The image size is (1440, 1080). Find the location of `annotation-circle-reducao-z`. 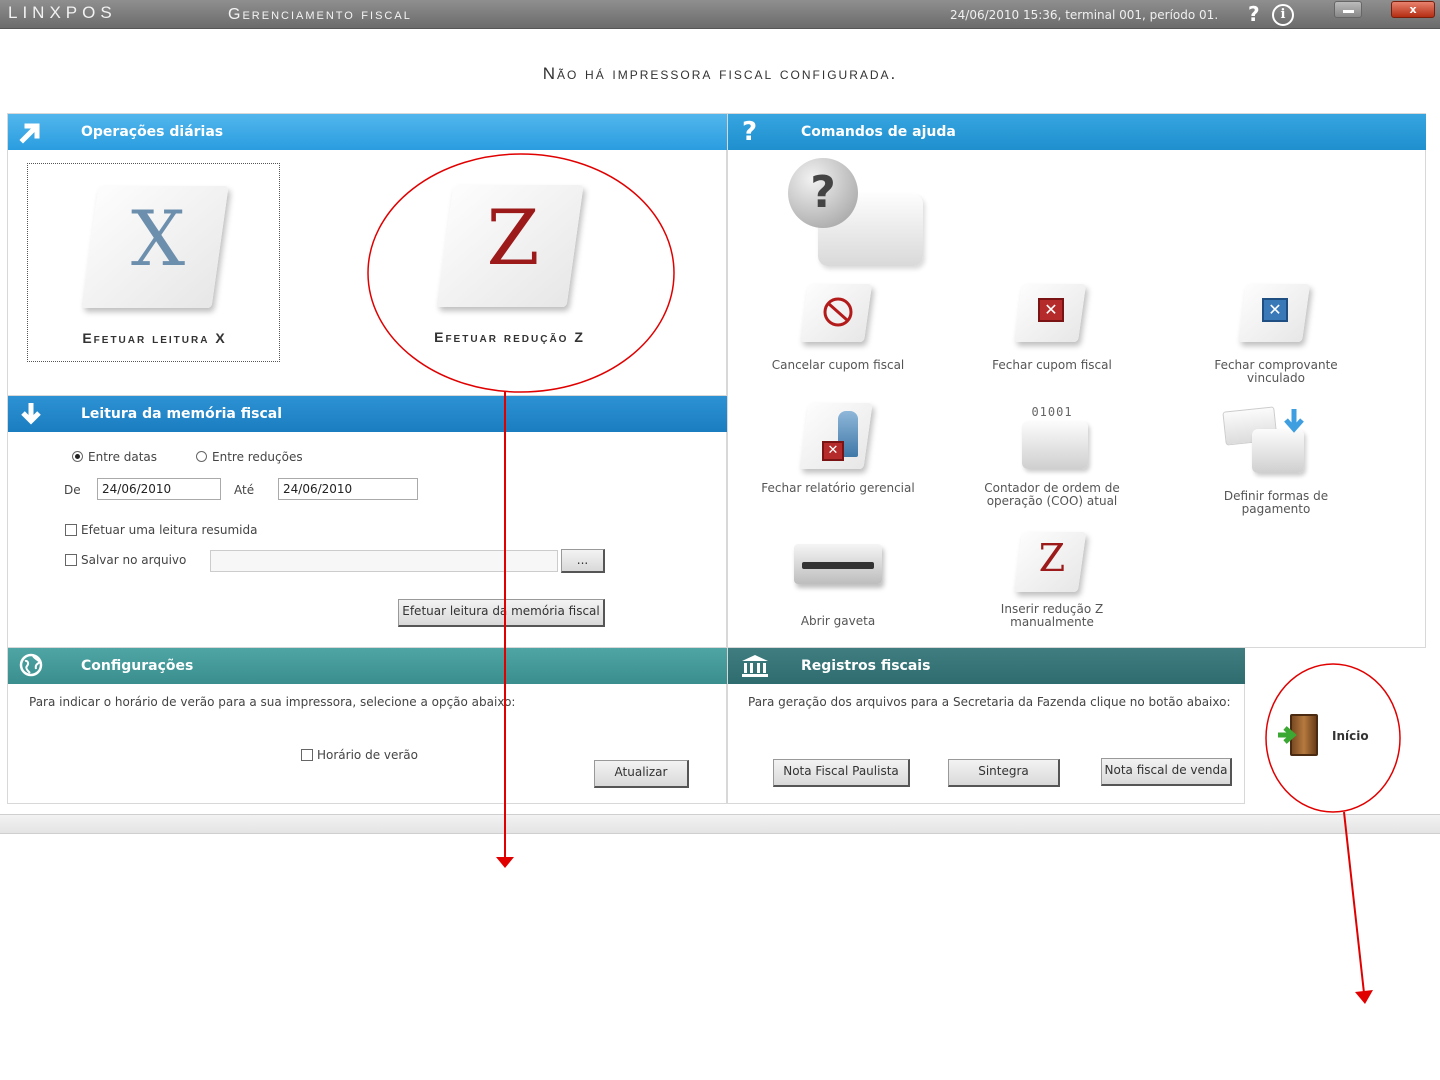

annotation-circle-reducao-z is located at coordinates (521, 273).